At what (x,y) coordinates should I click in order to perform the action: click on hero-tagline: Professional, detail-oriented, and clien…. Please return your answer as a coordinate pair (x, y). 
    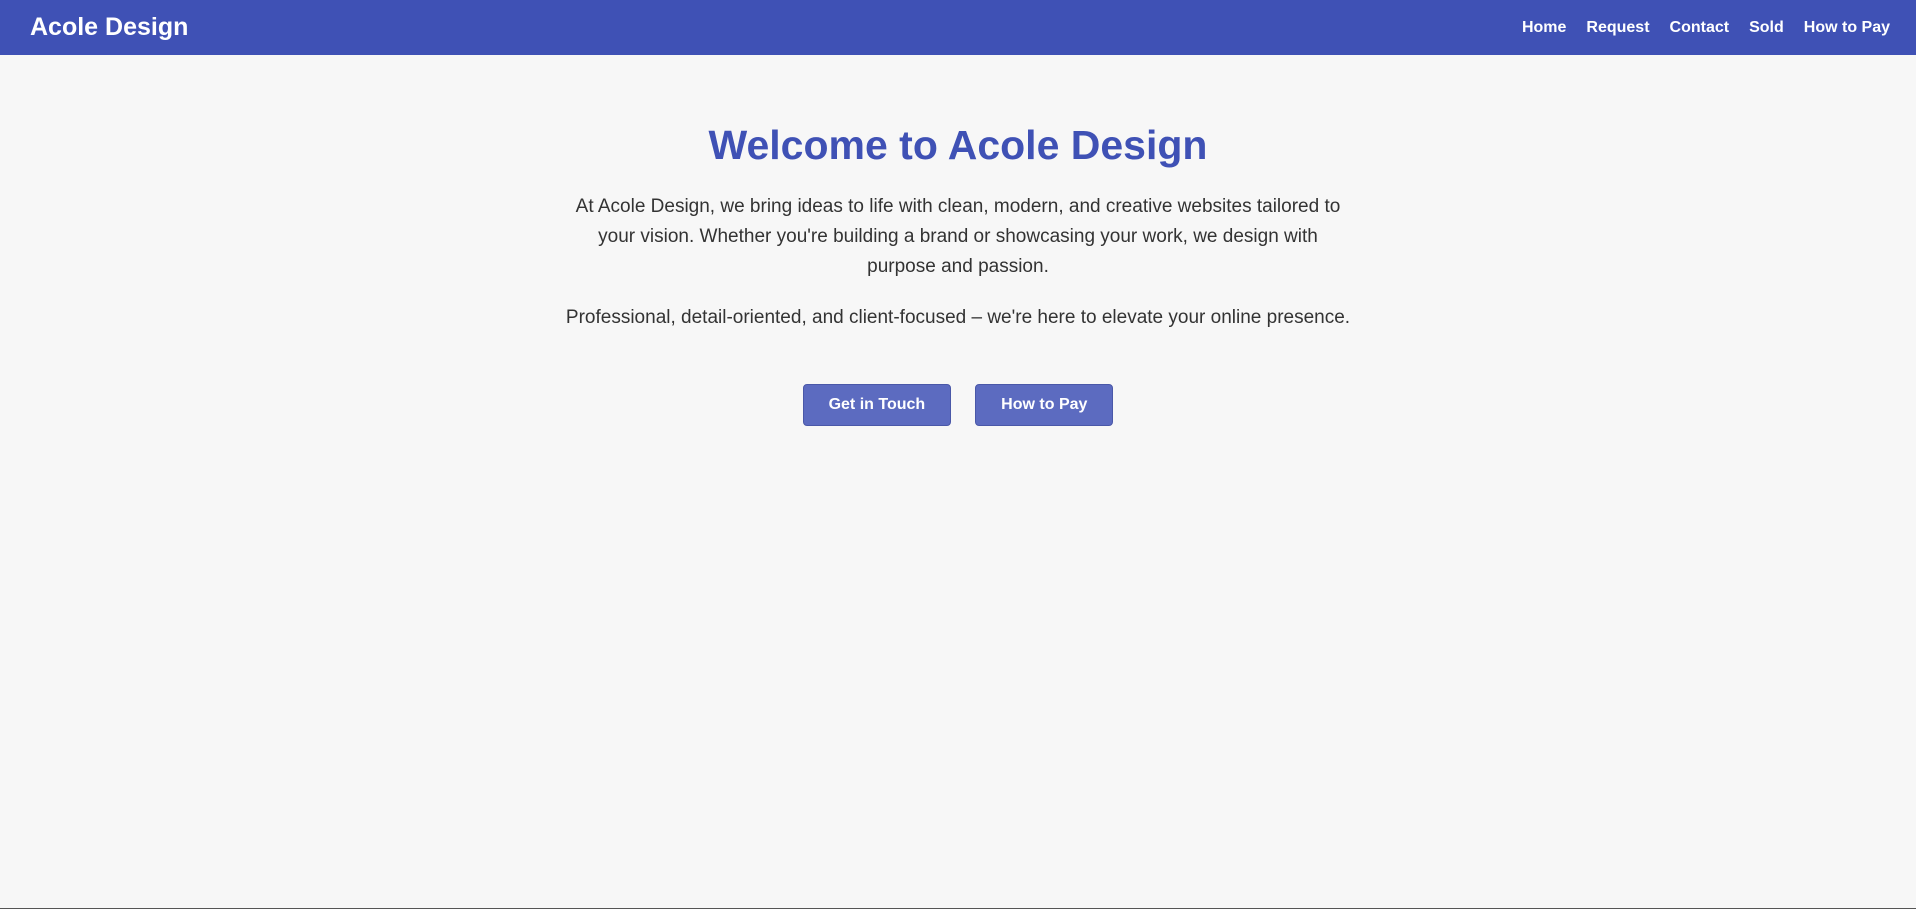
    Looking at the image, I should click on (958, 318).